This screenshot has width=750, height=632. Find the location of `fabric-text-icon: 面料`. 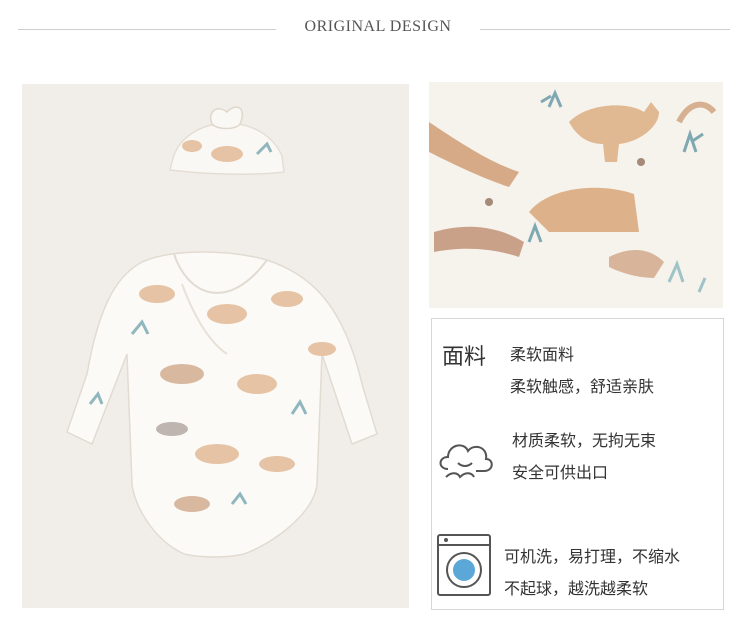

fabric-text-icon: 面料 is located at coordinates (464, 357).